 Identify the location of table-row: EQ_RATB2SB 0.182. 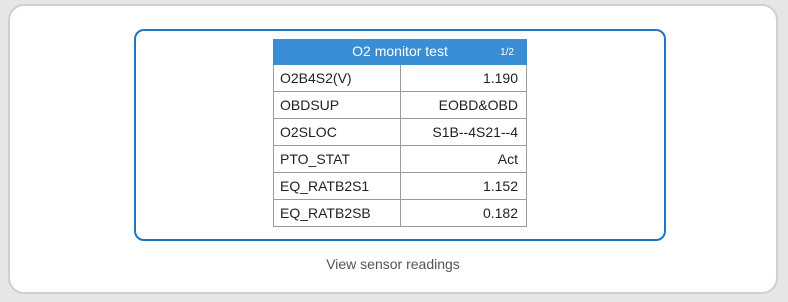
(400, 213).